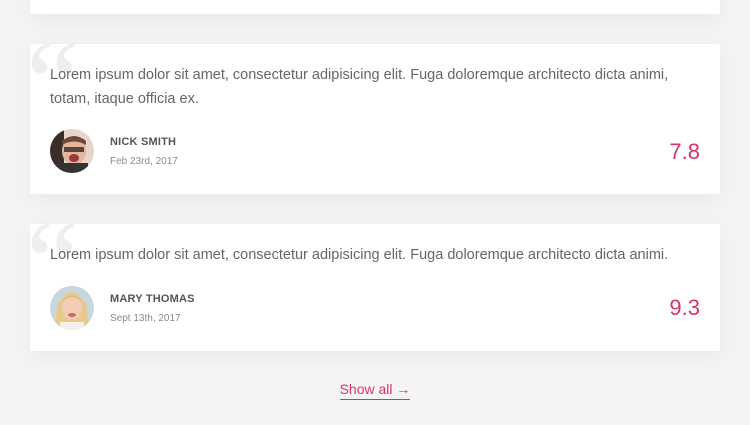 Image resolution: width=750 pixels, height=425 pixels. I want to click on previous-review-card, so click(375, 7).